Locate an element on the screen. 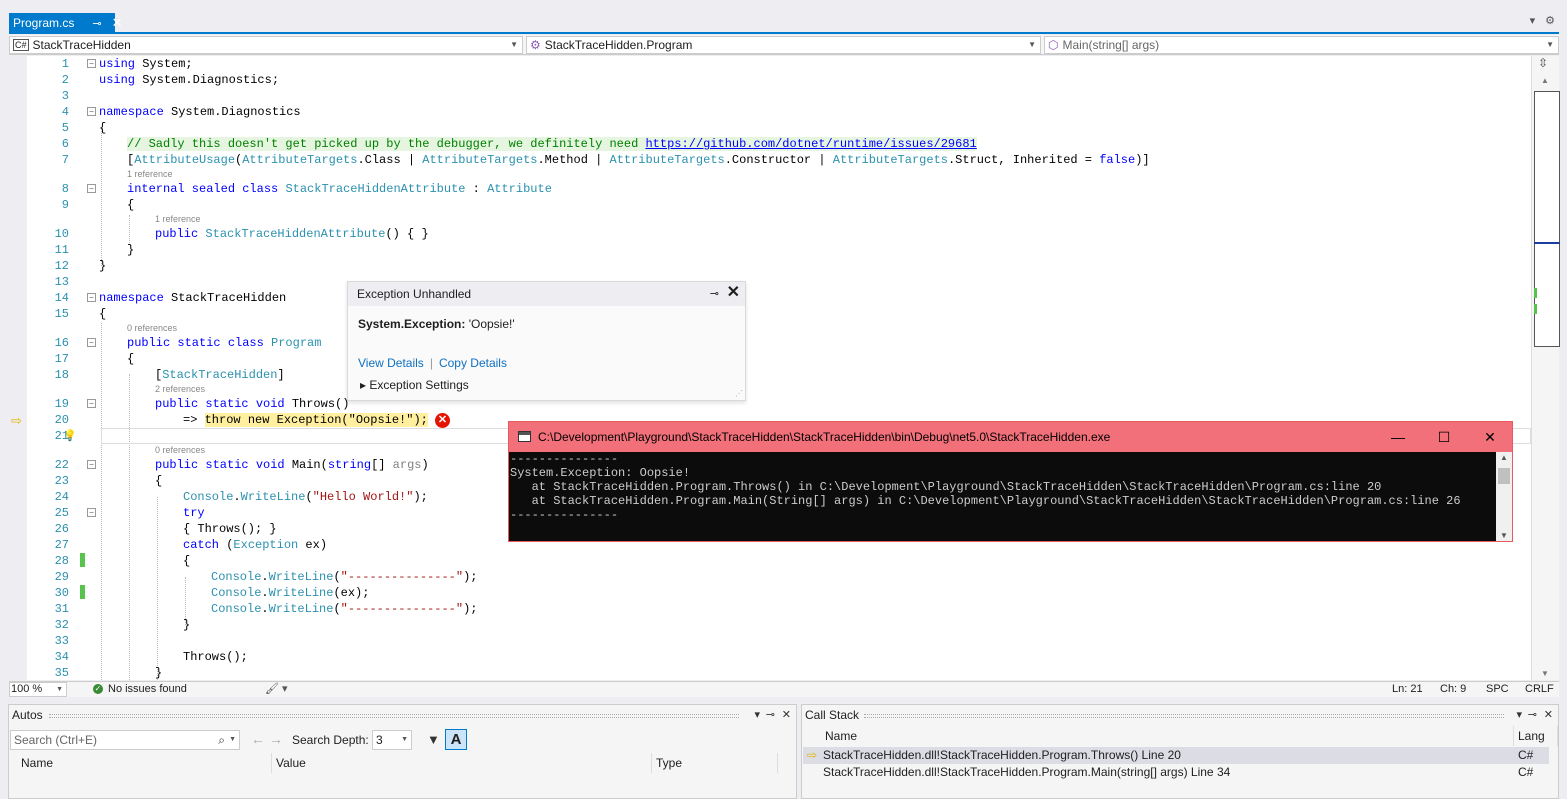  whitespace-indicator: SPC is located at coordinates (1497, 689).